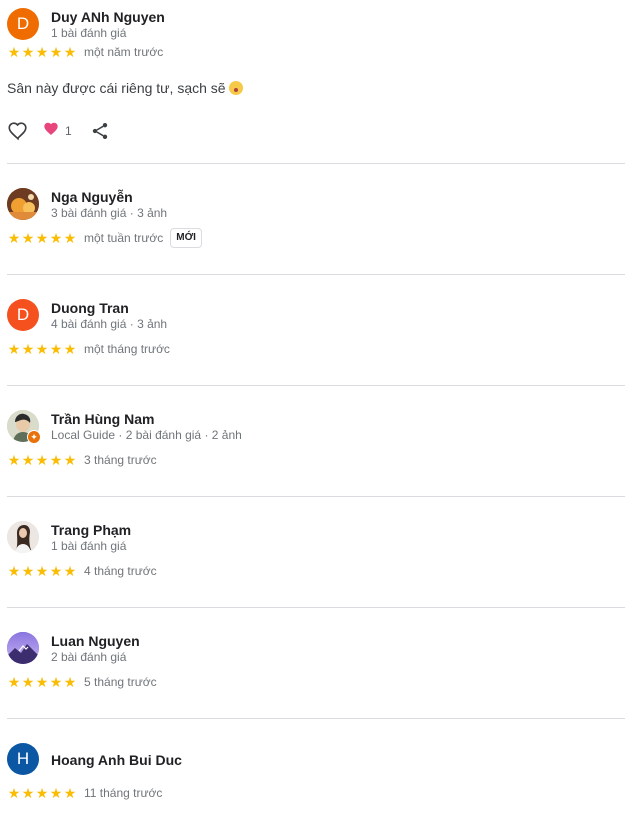 This screenshot has height=830, width=625. I want to click on reviewer-meta: Local Guide · 2 bài đánh giá · 2 ảnh, so click(146, 435).